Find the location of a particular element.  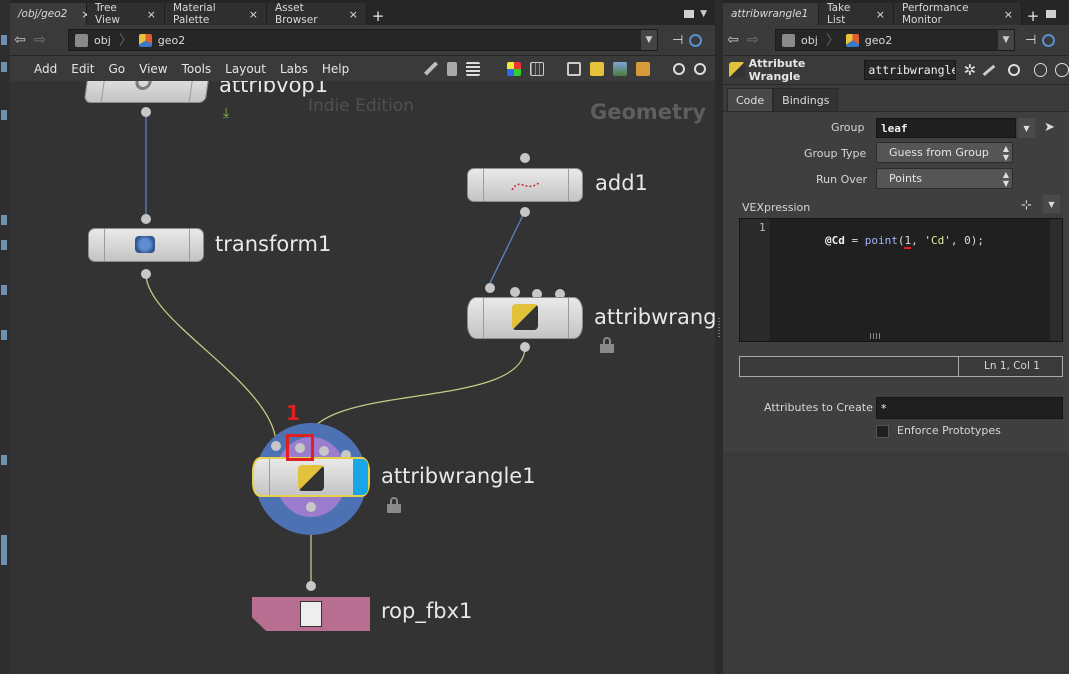

transform-node is located at coordinates (146, 245).